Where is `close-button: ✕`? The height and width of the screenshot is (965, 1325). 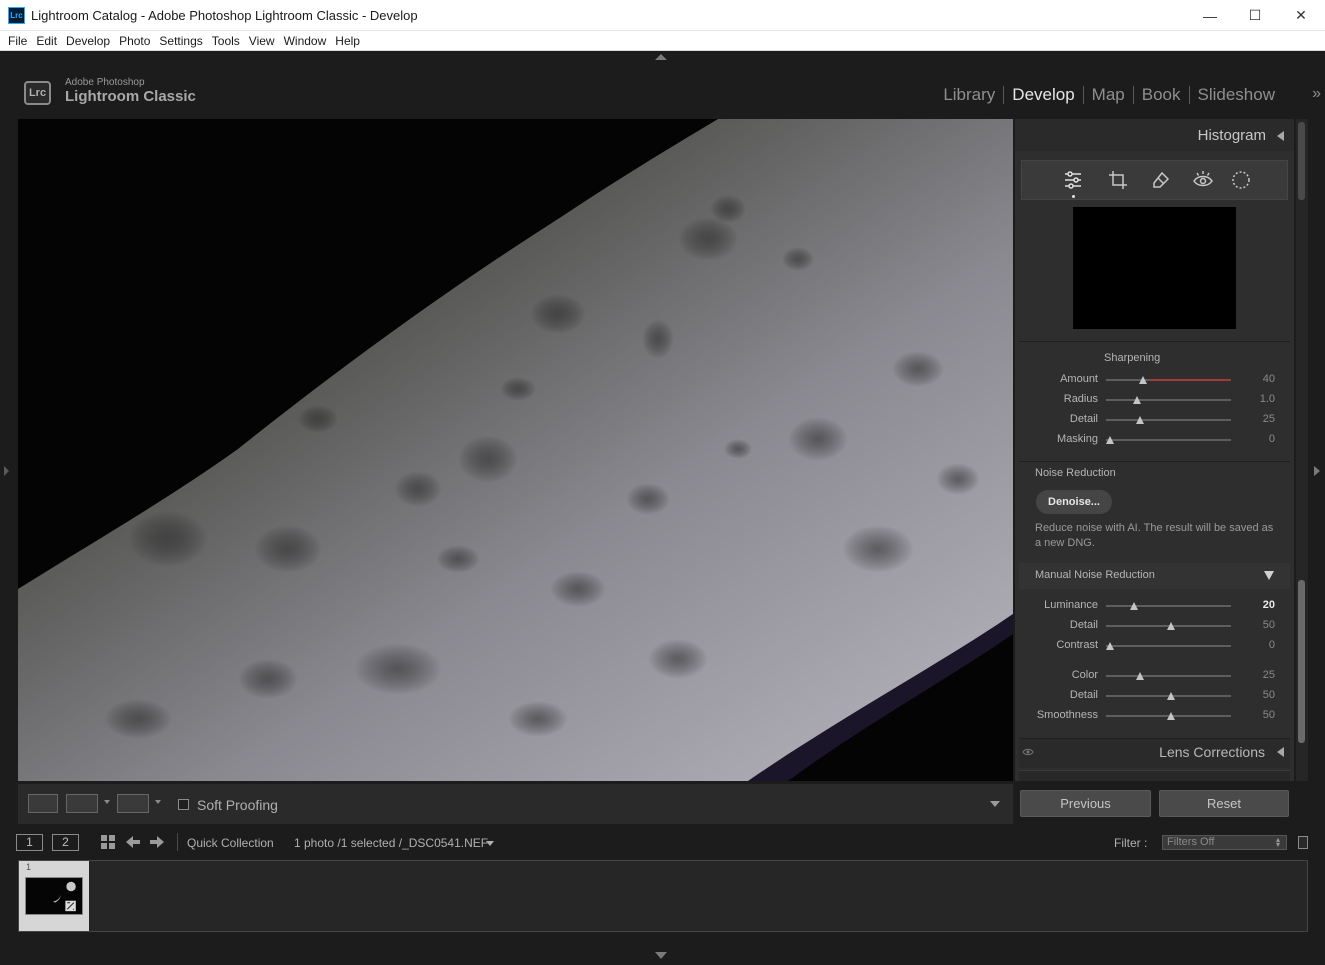
close-button: ✕ is located at coordinates (1301, 15).